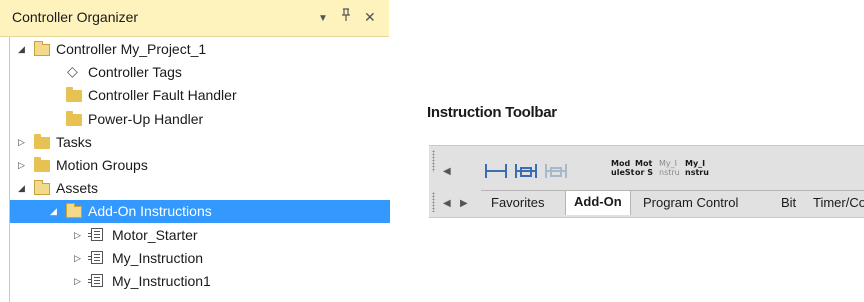  What do you see at coordinates (161, 281) in the screenshot?
I see `tree-item-label: My_Instruction1` at bounding box center [161, 281].